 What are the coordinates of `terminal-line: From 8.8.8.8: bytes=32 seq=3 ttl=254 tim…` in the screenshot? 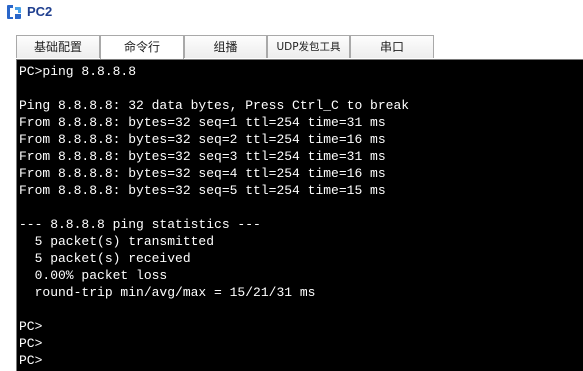 It's located at (202, 156).